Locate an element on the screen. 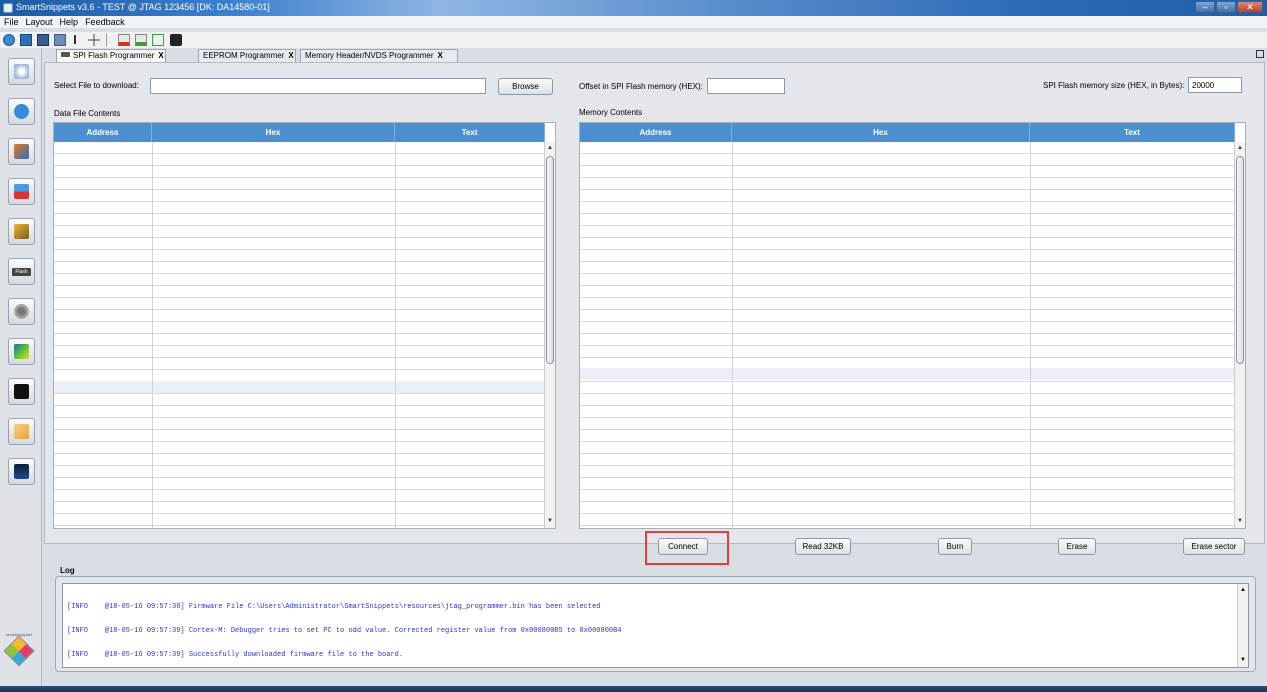  browse-button: Browse is located at coordinates (525, 86).